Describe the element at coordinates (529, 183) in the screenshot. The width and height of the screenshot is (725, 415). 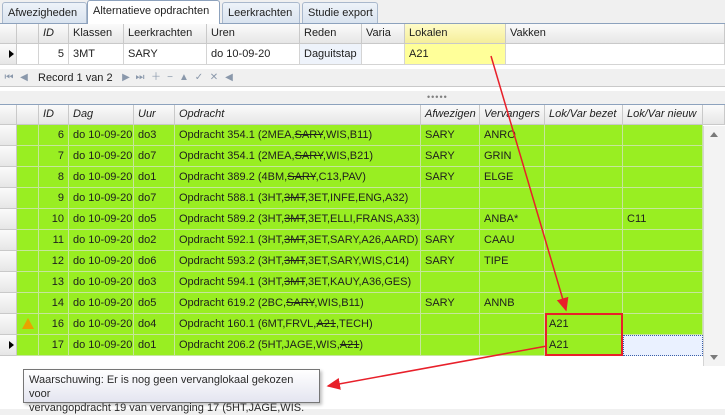
I see `arrow-lokalen-to-bezet` at that location.